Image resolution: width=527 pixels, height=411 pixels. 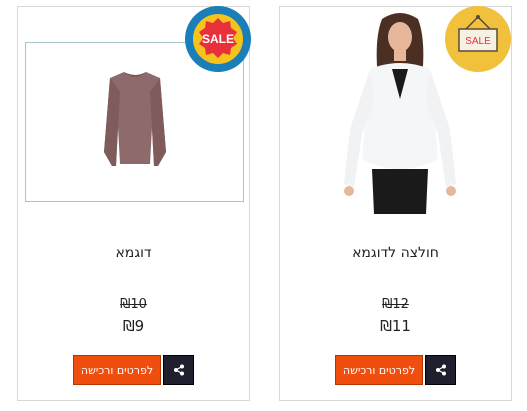 I want to click on product-title: חולצה לדוגמא, so click(x=395, y=253).